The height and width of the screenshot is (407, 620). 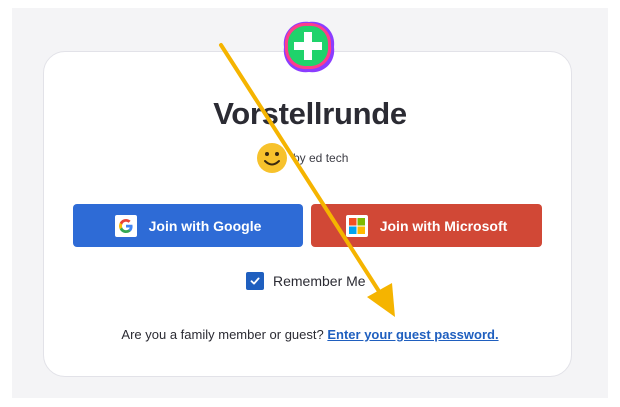 I want to click on smiley-face-icon, so click(x=272, y=158).